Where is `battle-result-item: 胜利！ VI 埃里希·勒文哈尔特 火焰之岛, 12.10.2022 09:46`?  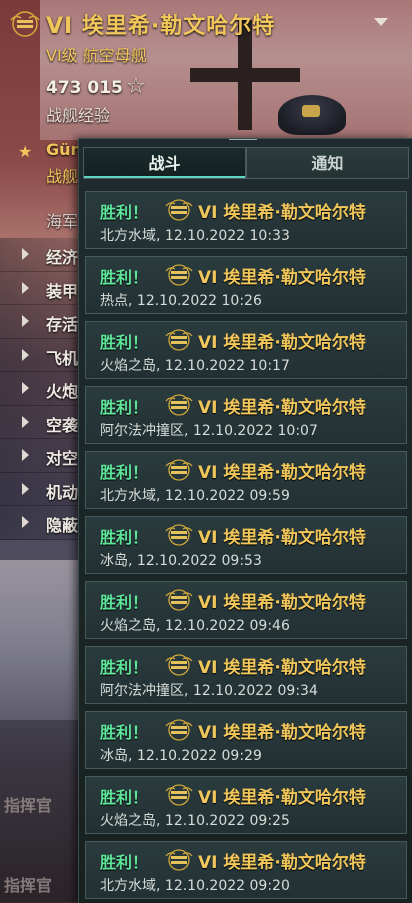 battle-result-item: 胜利！ VI 埃里希·勒文哈尔特 火焰之岛, 12.10.2022 09:46 is located at coordinates (246, 610).